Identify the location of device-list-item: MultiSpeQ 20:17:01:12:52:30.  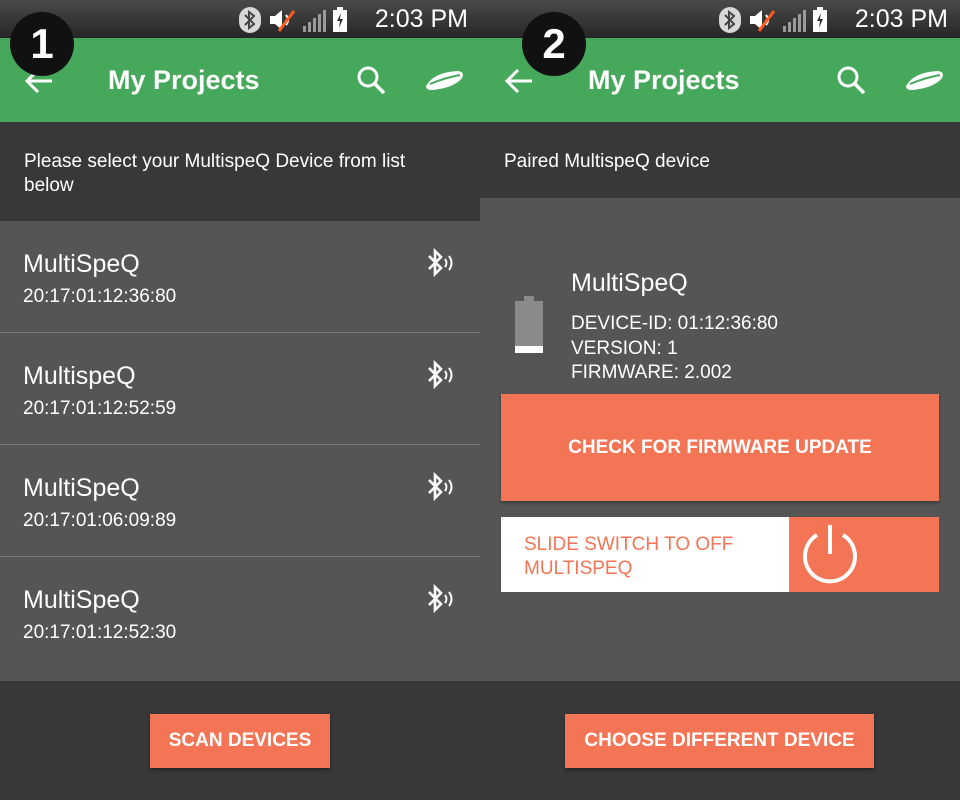
(240, 612).